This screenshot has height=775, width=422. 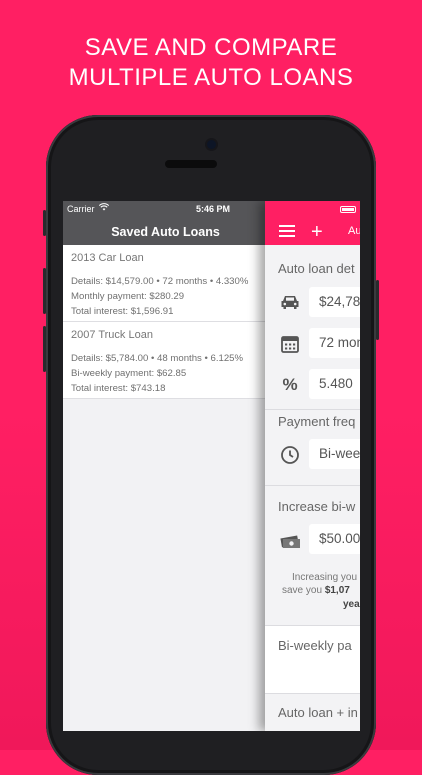 I want to click on volume-up-button, so click(x=44, y=291).